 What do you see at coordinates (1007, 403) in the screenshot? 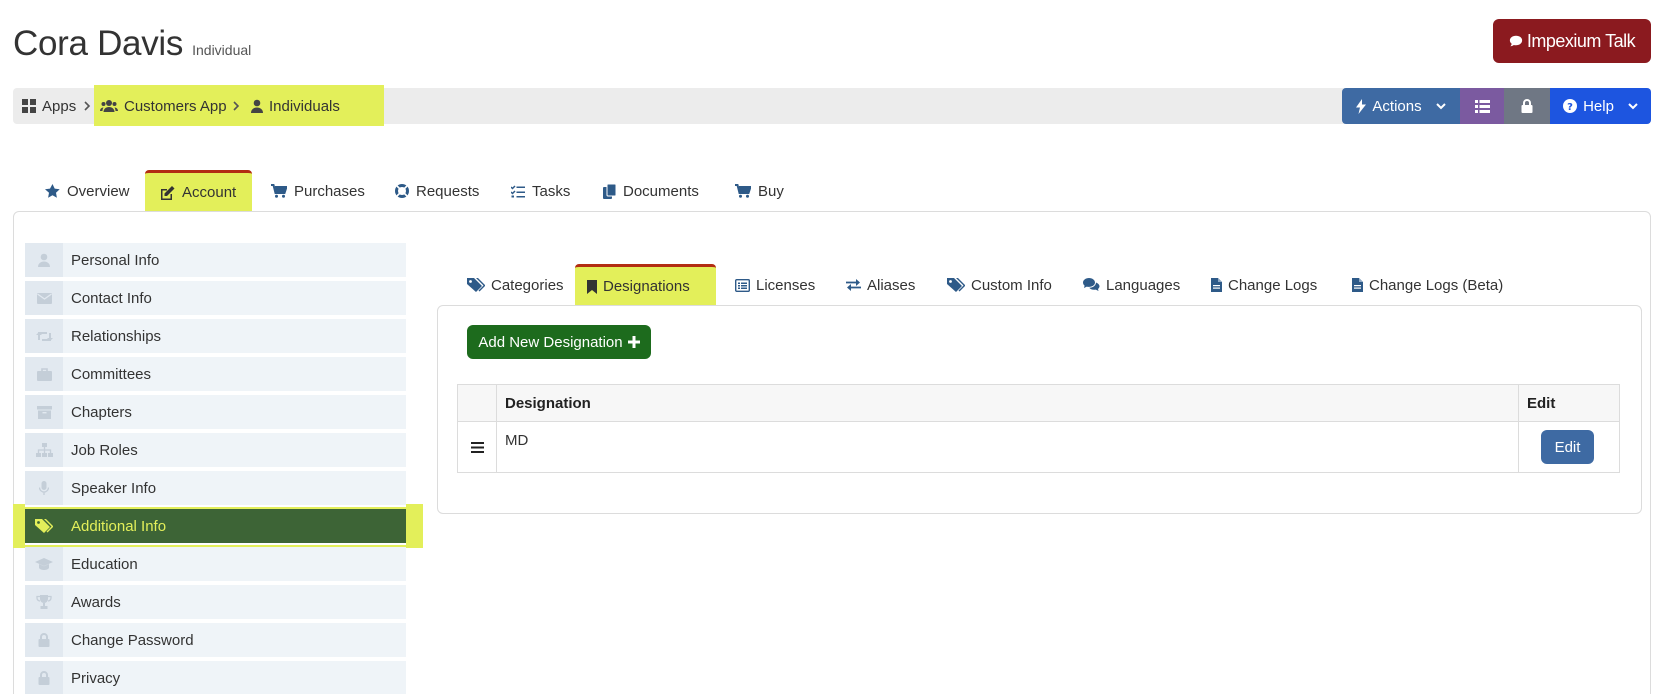
I see `column-header-designation: Designation` at bounding box center [1007, 403].